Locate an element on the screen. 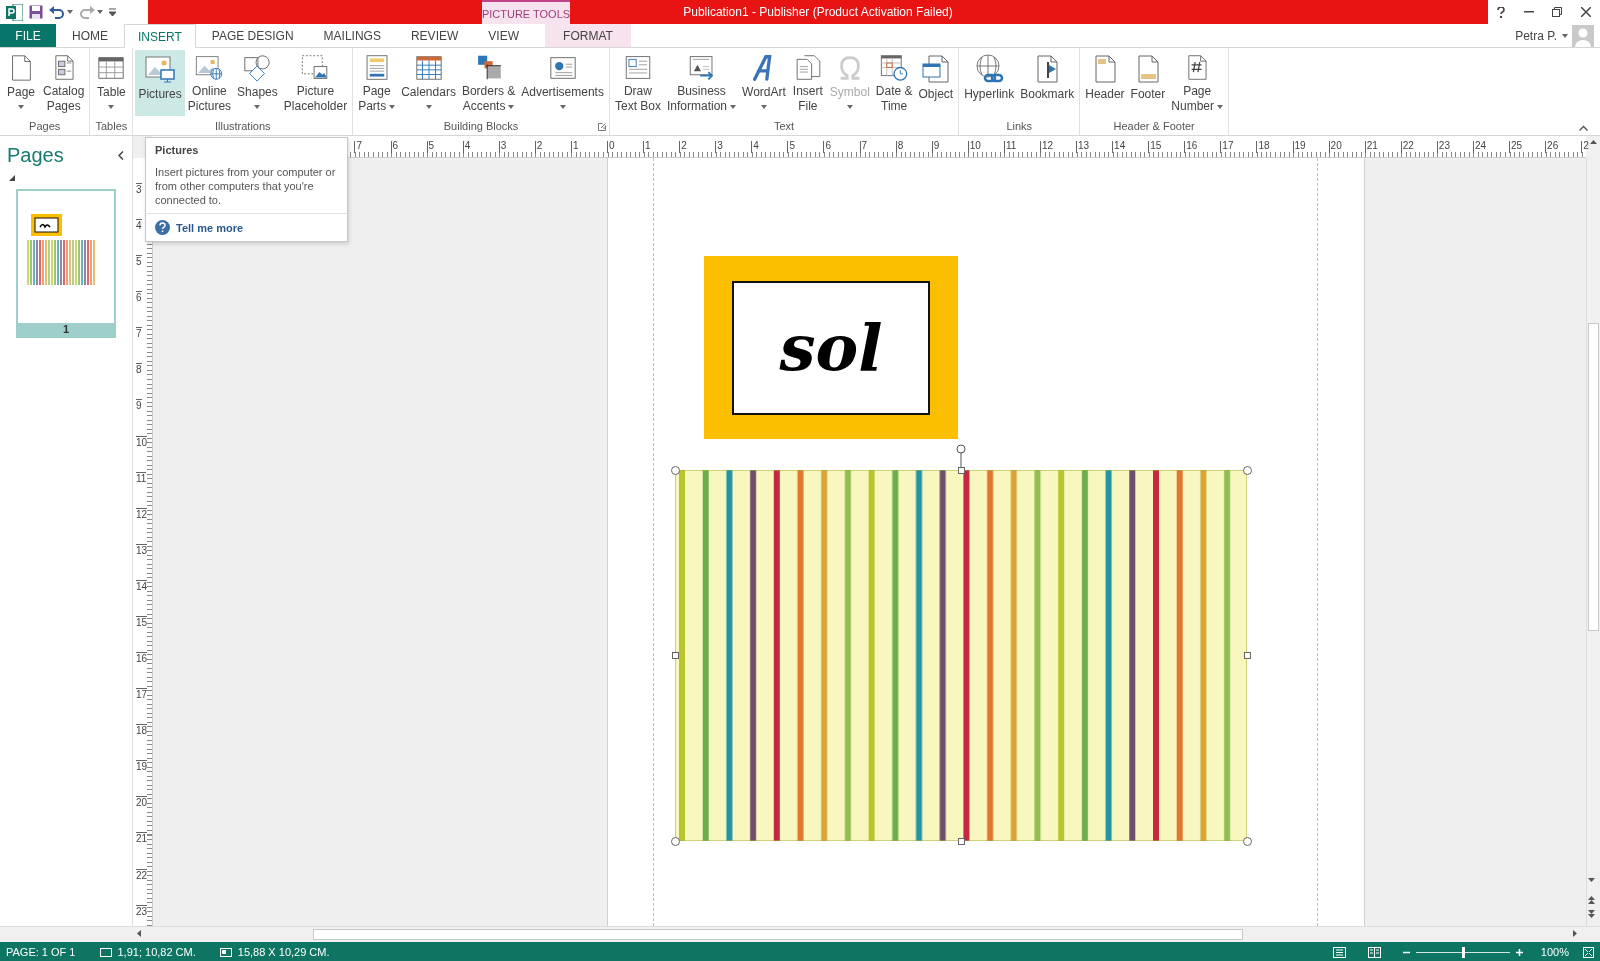  group-label: Tables is located at coordinates (111, 126).